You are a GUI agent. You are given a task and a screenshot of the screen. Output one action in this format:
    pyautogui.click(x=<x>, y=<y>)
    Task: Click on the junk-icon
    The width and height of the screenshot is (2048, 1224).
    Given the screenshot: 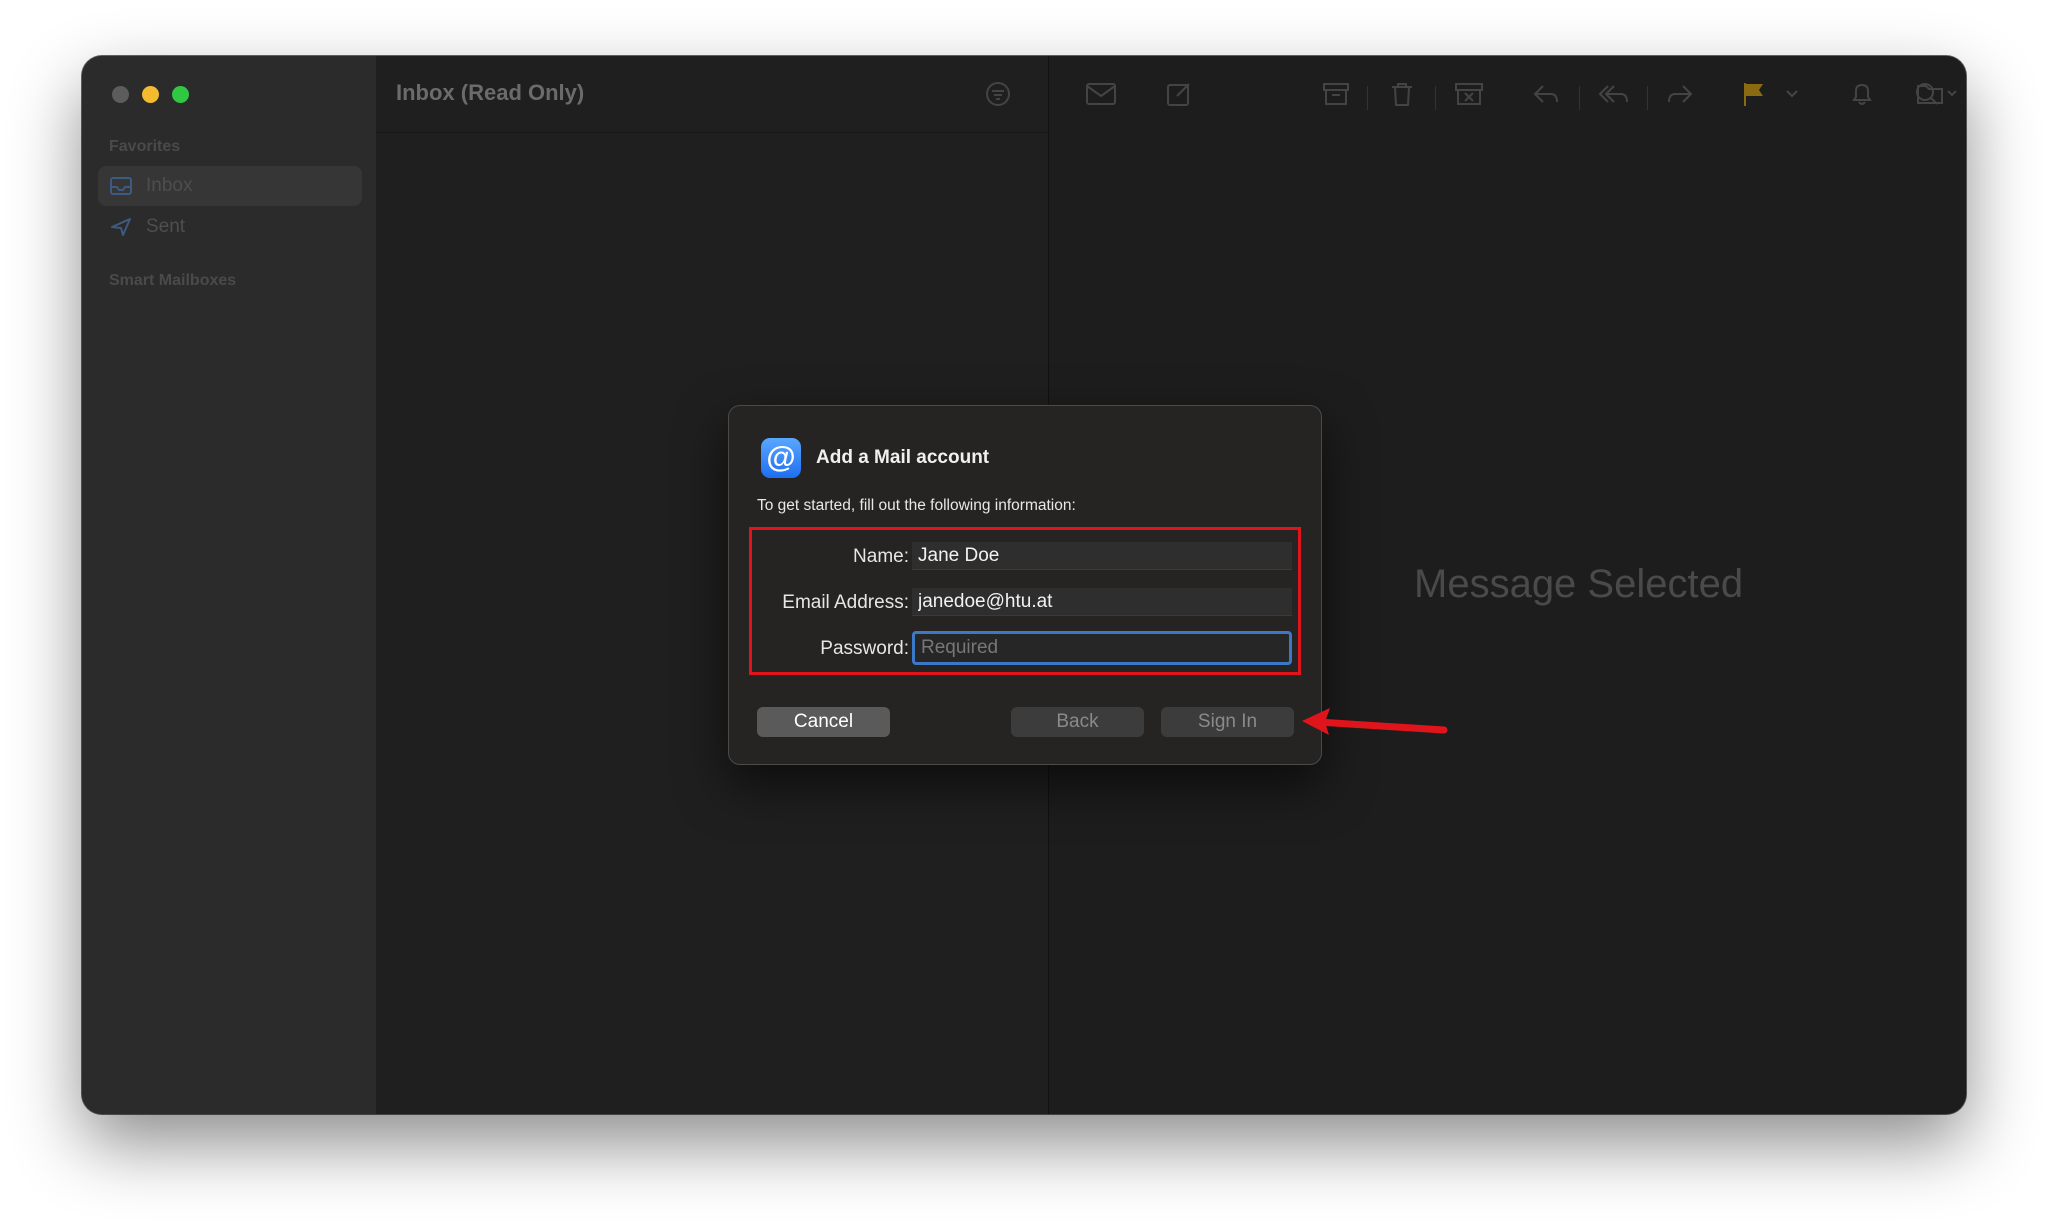 What is the action you would take?
    pyautogui.click(x=1469, y=96)
    